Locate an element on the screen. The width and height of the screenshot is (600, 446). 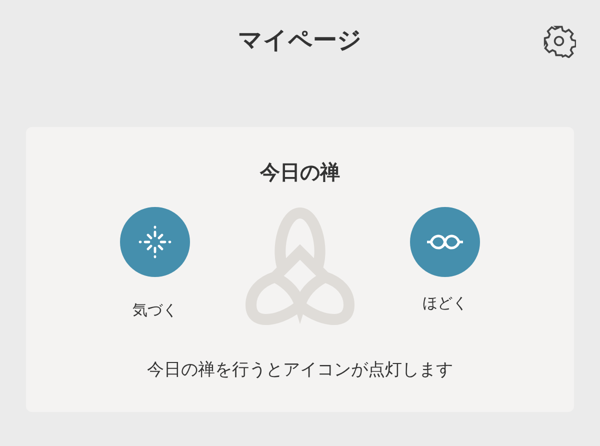
zen-label: ほどく is located at coordinates (445, 303).